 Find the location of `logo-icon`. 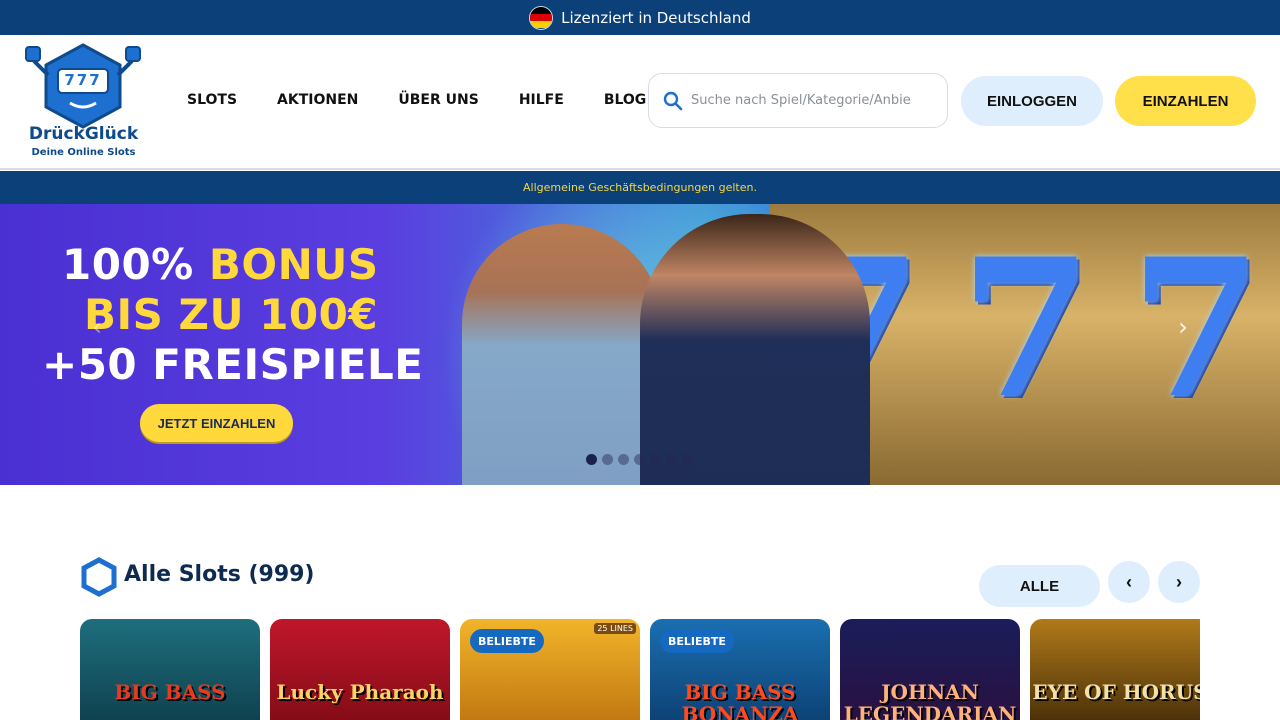

logo-icon is located at coordinates (83, 102).